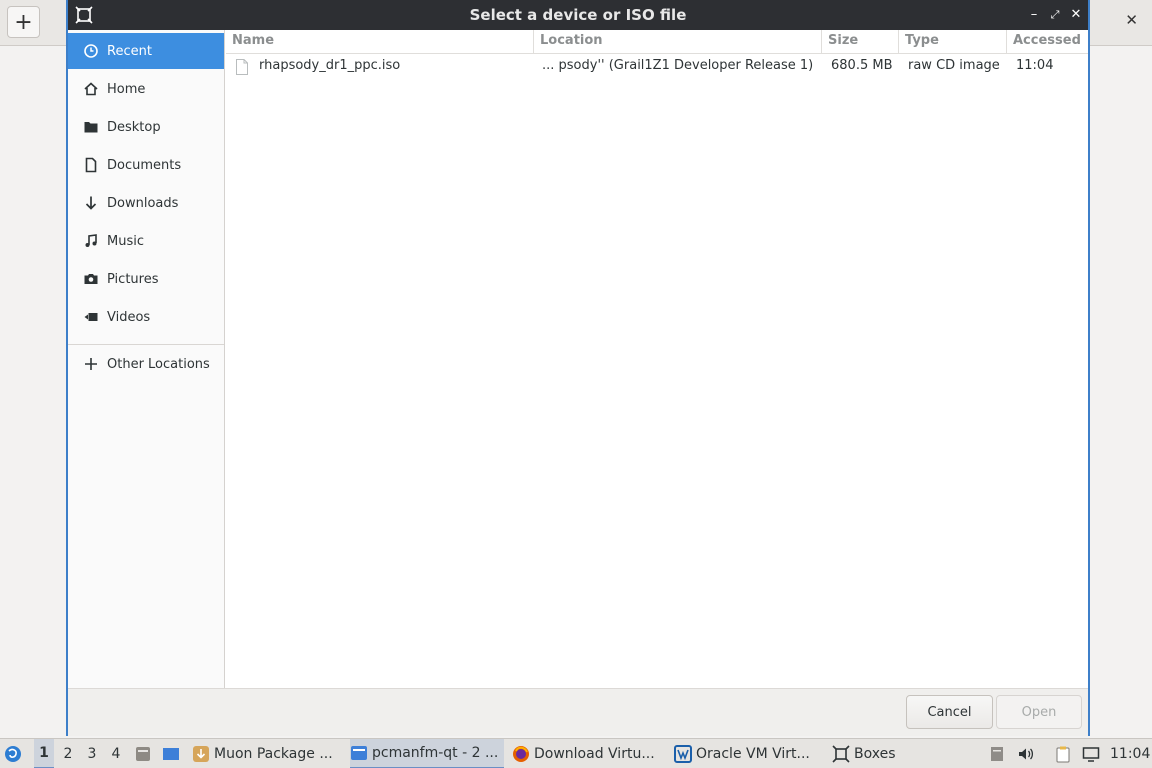 The image size is (1152, 768). What do you see at coordinates (91, 317) in the screenshot?
I see `video-camera-icon` at bounding box center [91, 317].